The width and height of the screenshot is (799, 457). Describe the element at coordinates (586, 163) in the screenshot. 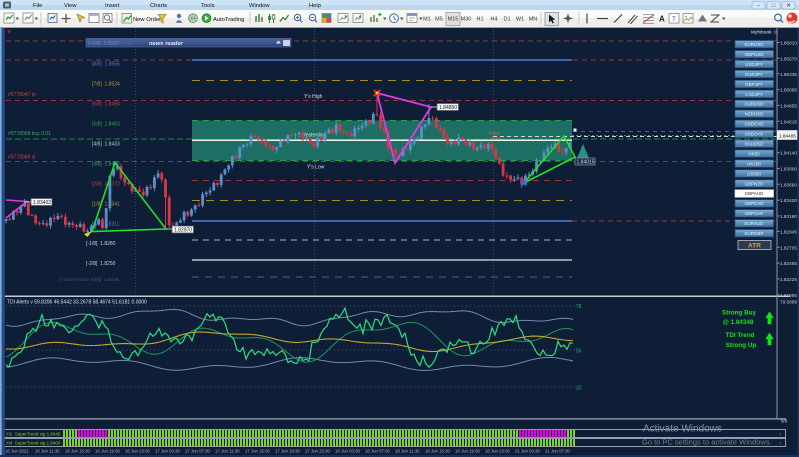

I see `svg-text: 1.84015` at that location.